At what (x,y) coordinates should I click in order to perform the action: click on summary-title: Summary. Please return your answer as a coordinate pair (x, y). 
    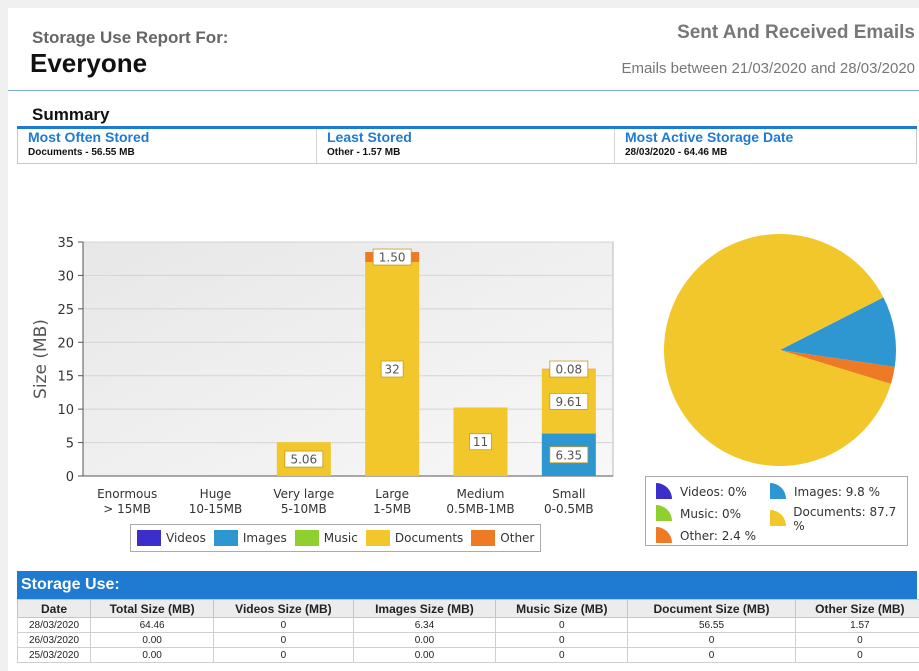
    Looking at the image, I should click on (71, 114).